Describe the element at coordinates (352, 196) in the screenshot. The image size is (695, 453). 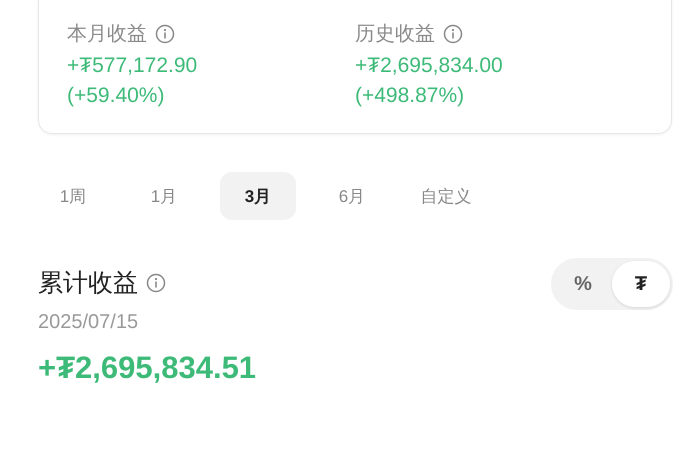
I see `period-tab: 6月` at that location.